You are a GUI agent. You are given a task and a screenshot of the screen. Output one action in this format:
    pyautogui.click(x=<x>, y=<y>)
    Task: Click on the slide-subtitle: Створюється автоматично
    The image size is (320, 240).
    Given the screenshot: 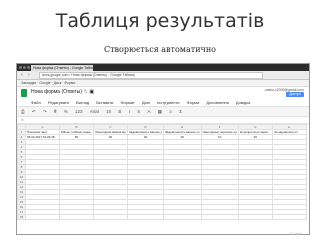 What is the action you would take?
    pyautogui.click(x=160, y=49)
    